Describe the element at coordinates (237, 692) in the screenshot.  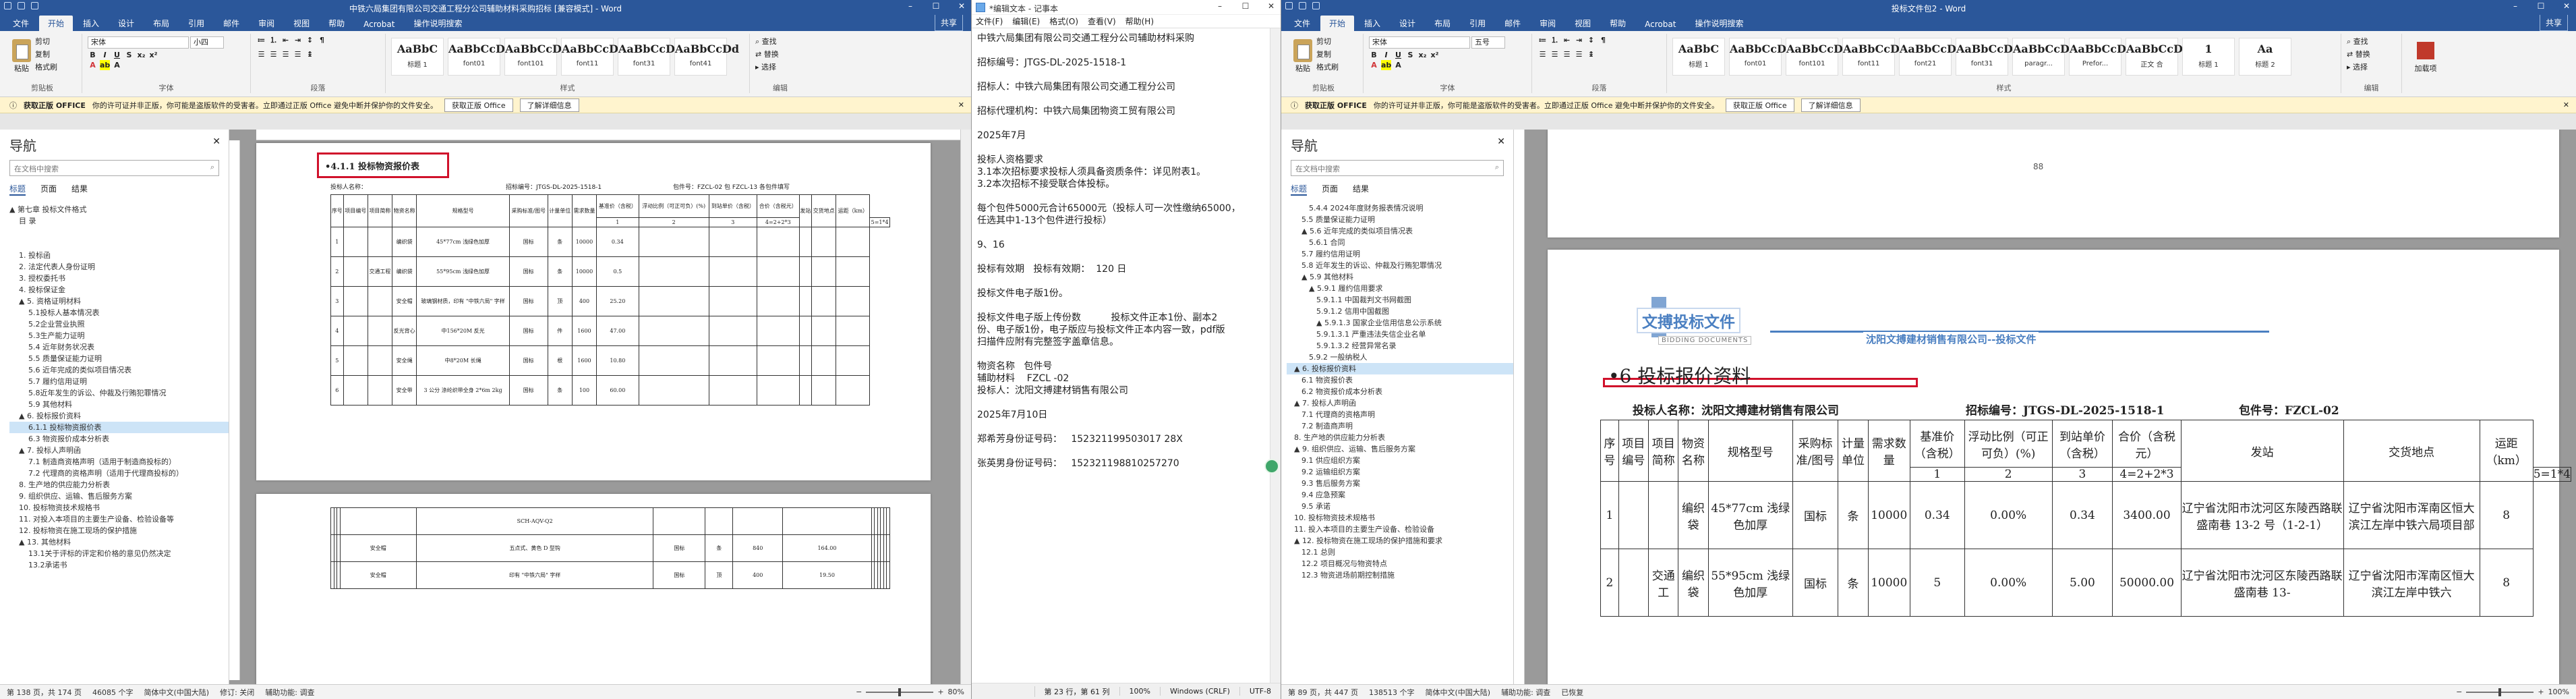
I see `track-changes: 修订: 关闭` at that location.